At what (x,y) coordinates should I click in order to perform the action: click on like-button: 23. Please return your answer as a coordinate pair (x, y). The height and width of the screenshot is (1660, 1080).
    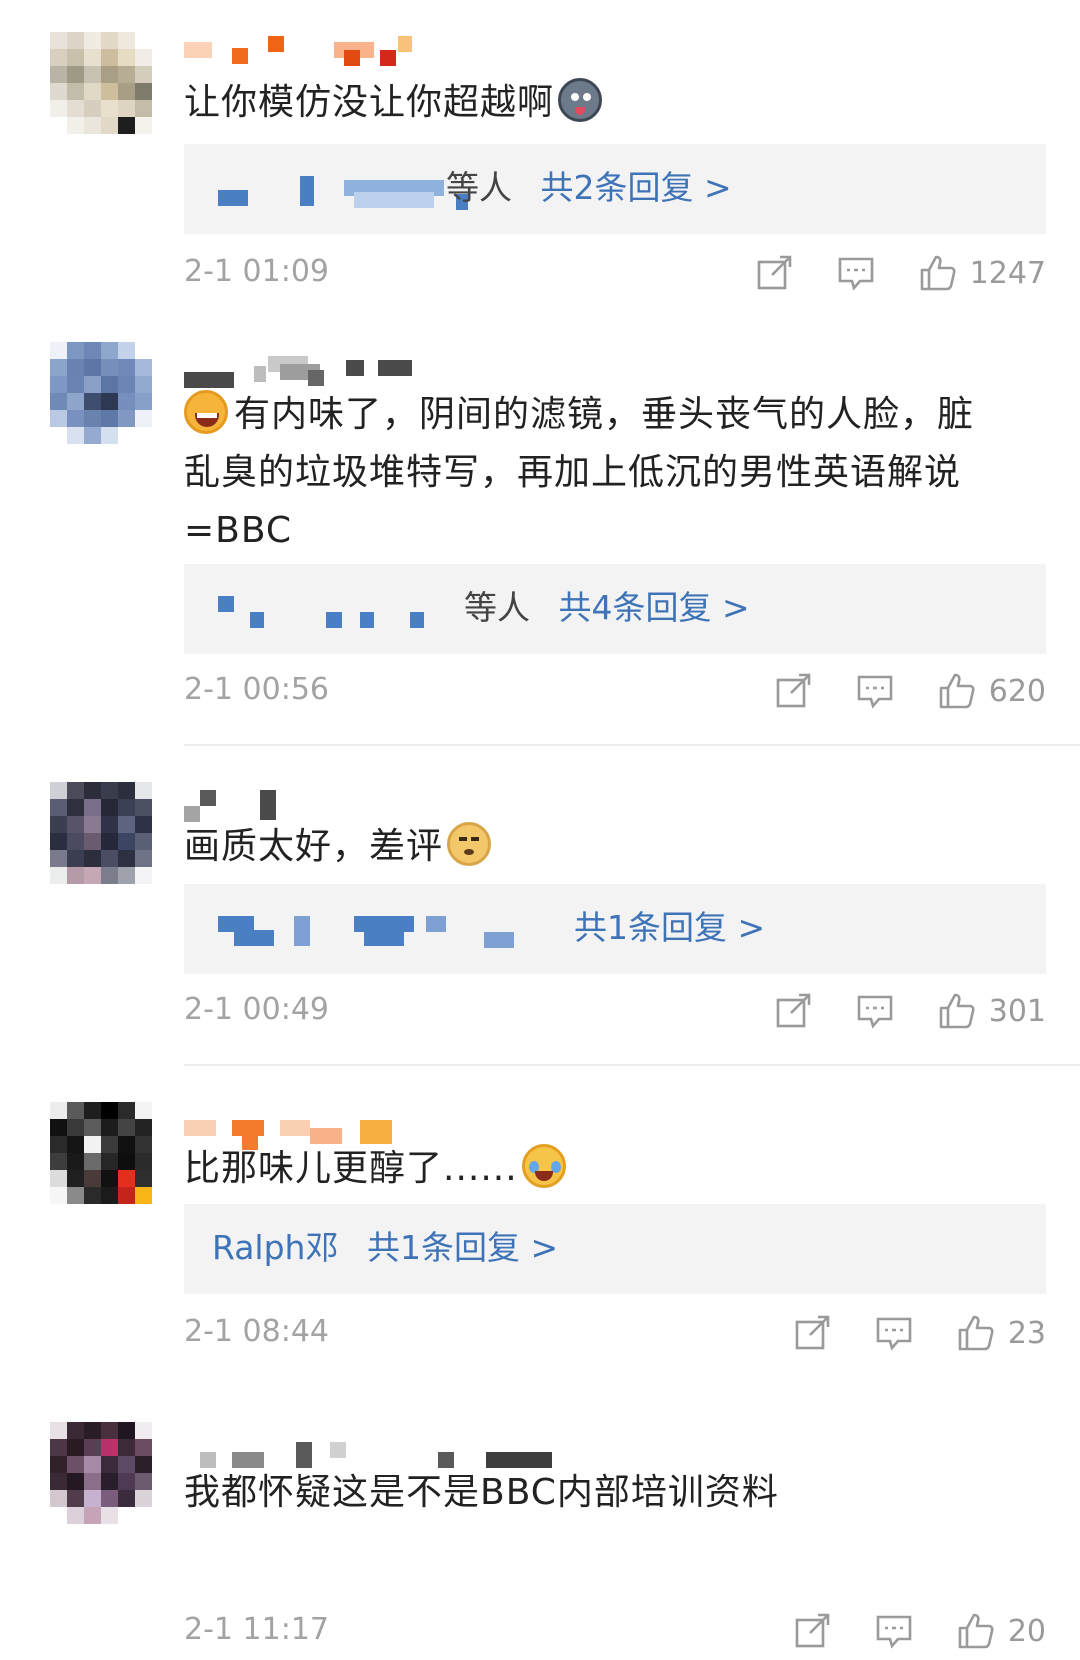
    Looking at the image, I should click on (1001, 1333).